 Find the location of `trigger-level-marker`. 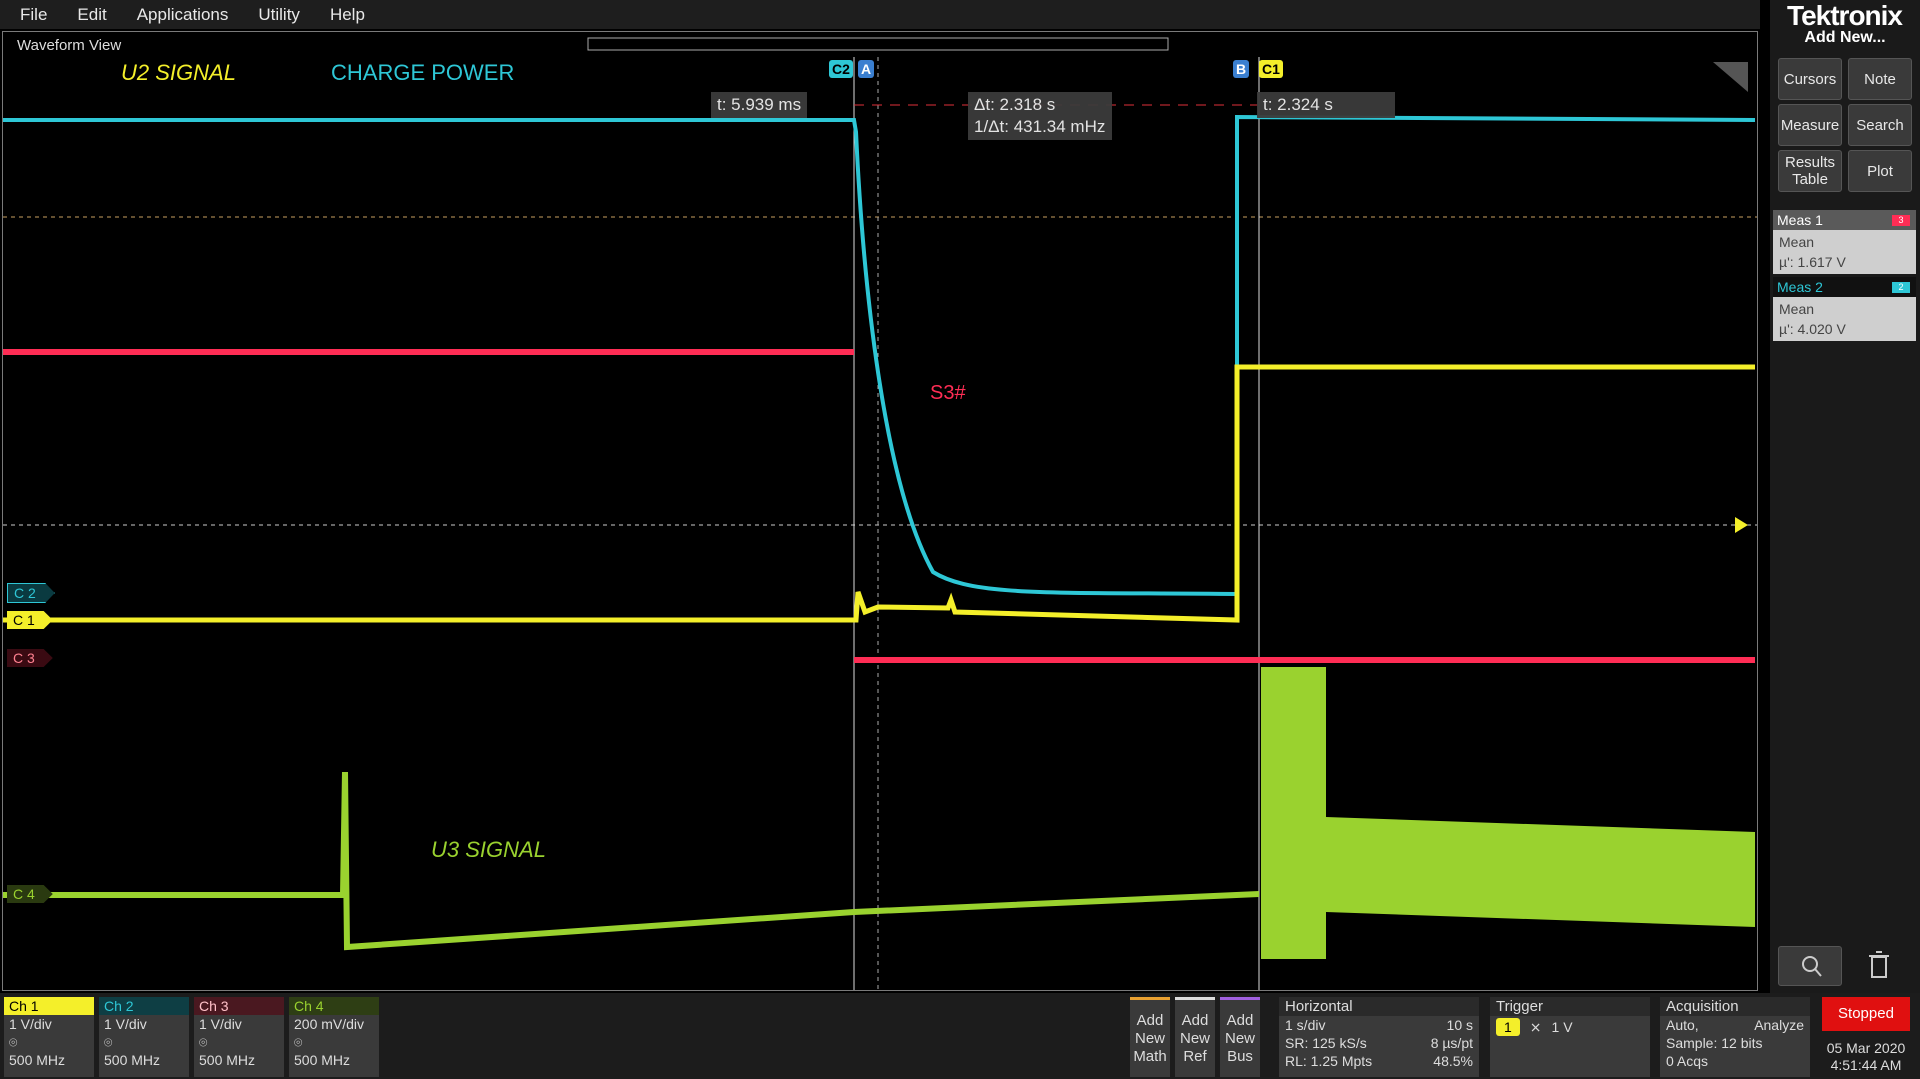

trigger-level-marker is located at coordinates (1741, 525).